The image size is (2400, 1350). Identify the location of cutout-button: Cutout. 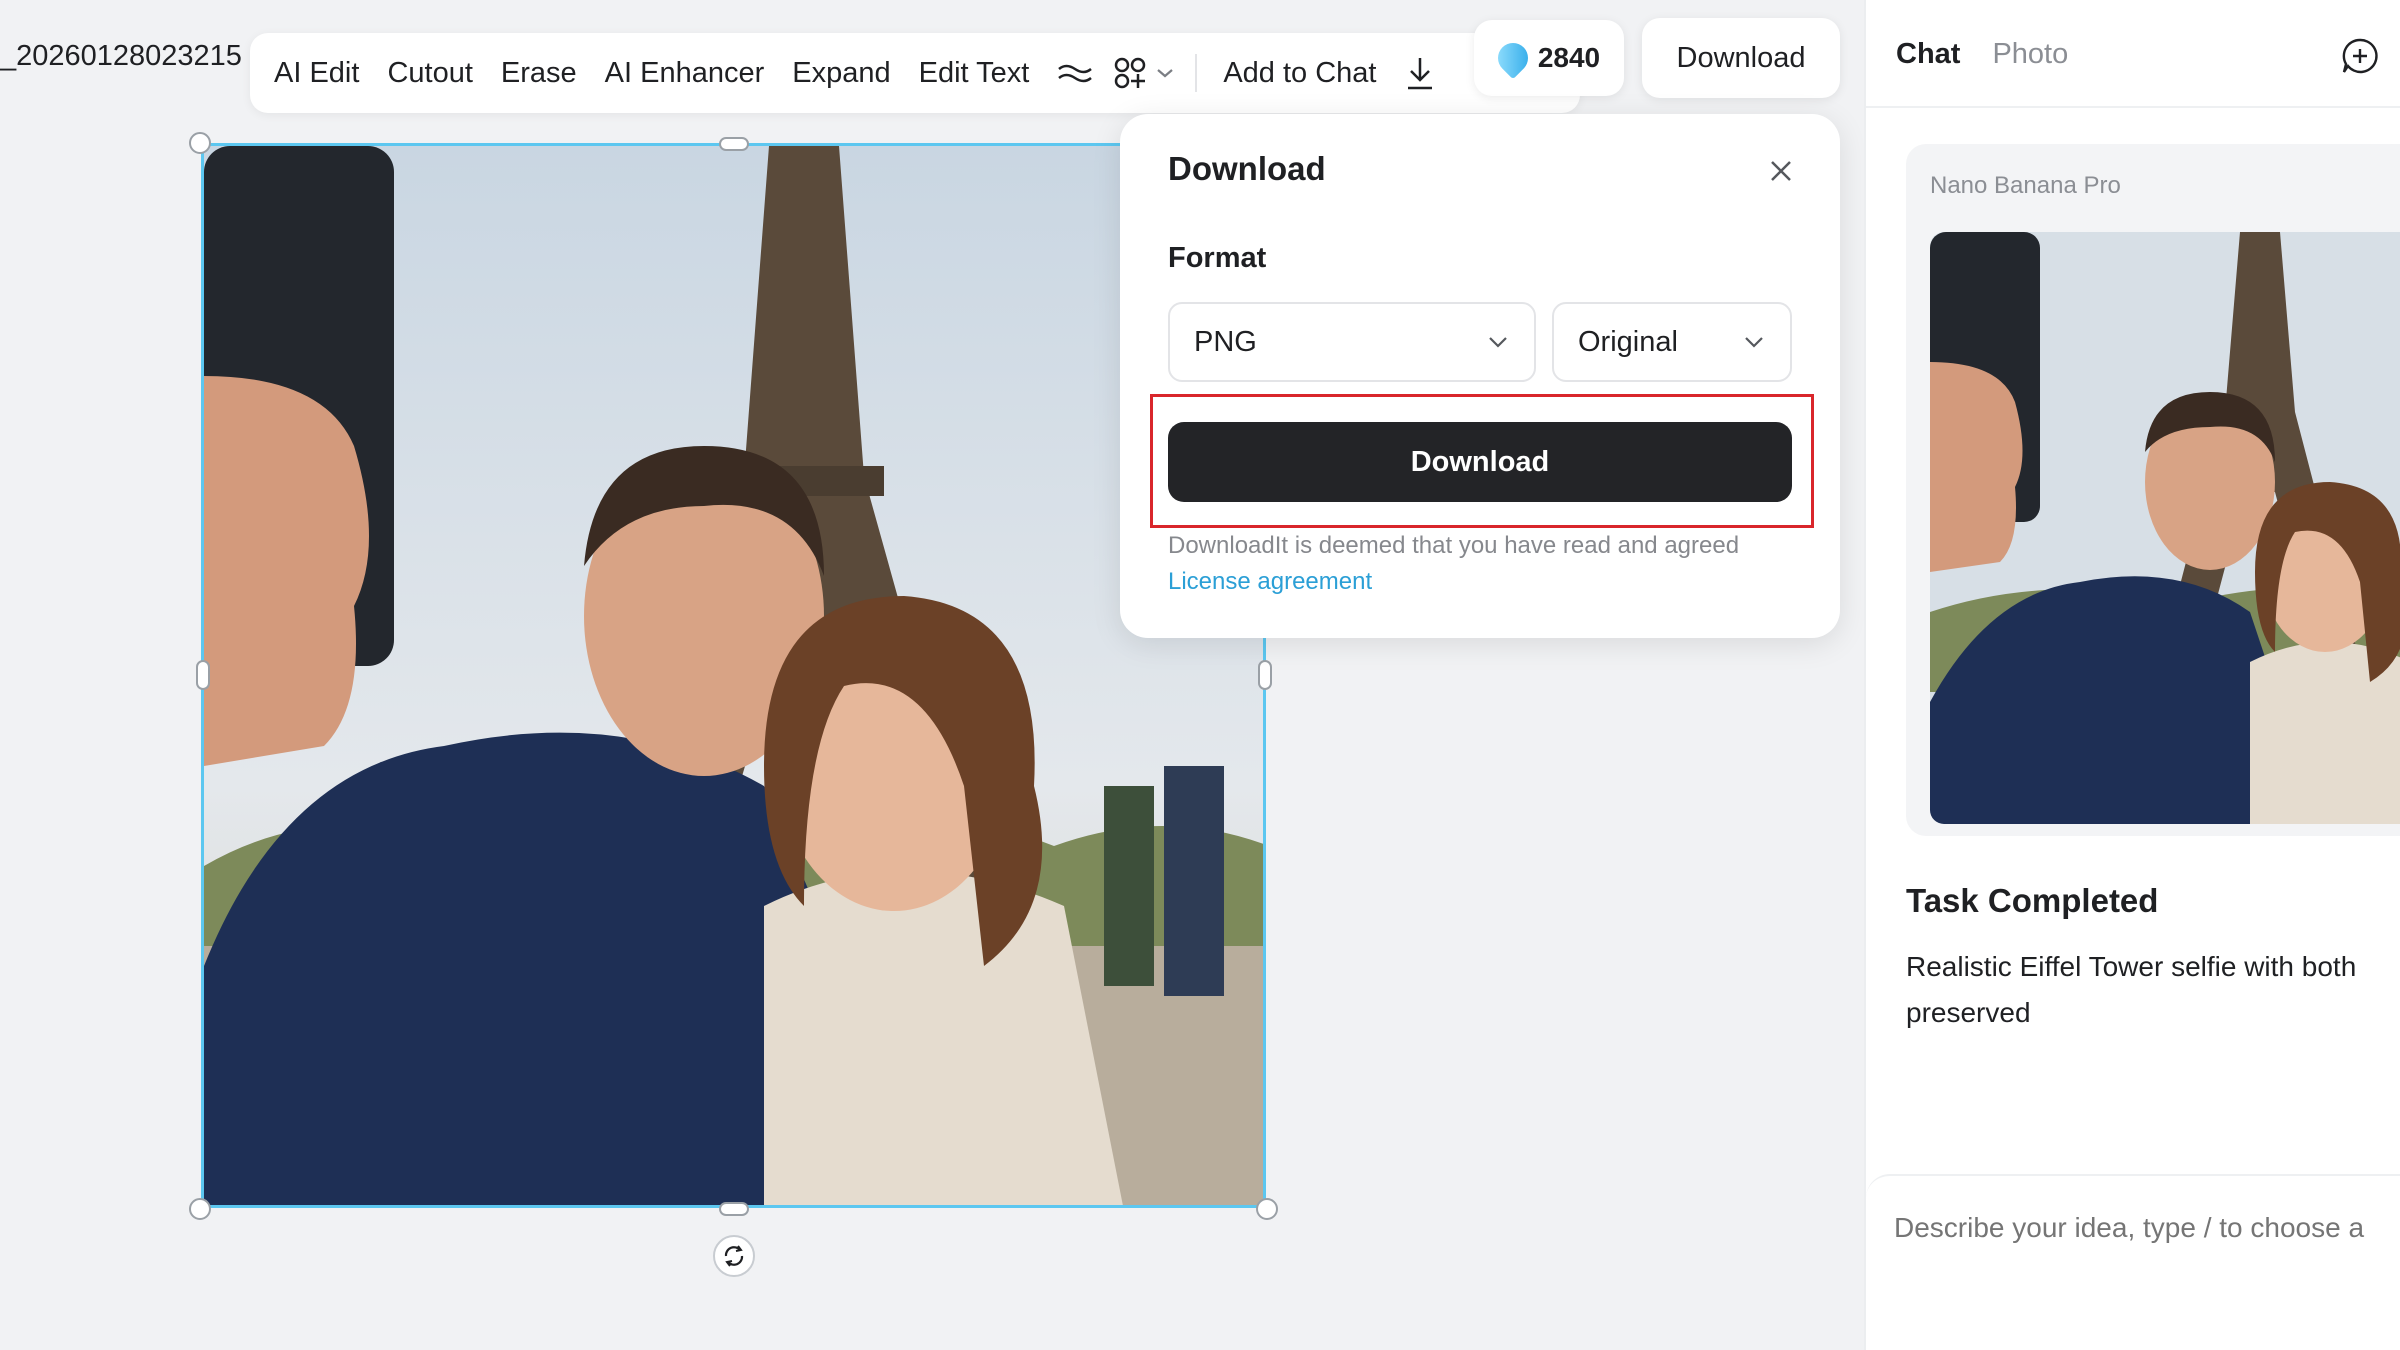
(429, 73).